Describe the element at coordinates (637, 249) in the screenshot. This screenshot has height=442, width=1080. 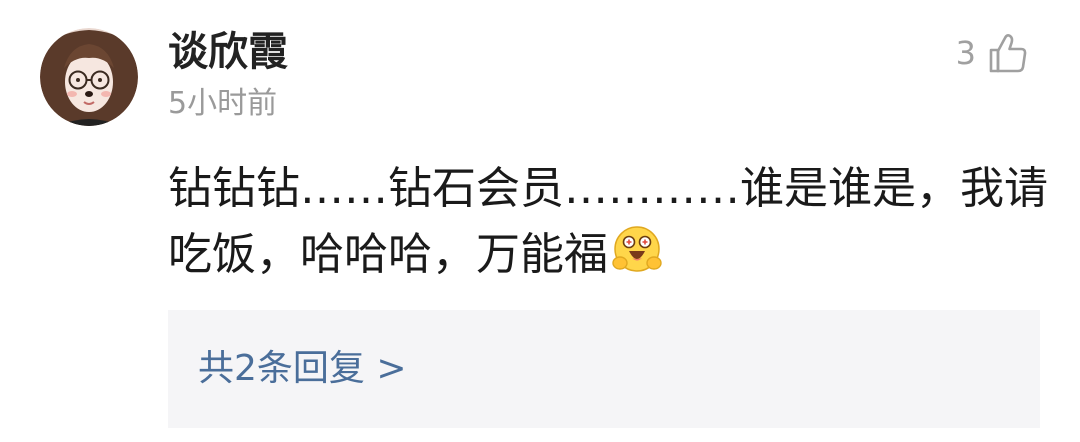
I see `hugging-face-emoji` at that location.